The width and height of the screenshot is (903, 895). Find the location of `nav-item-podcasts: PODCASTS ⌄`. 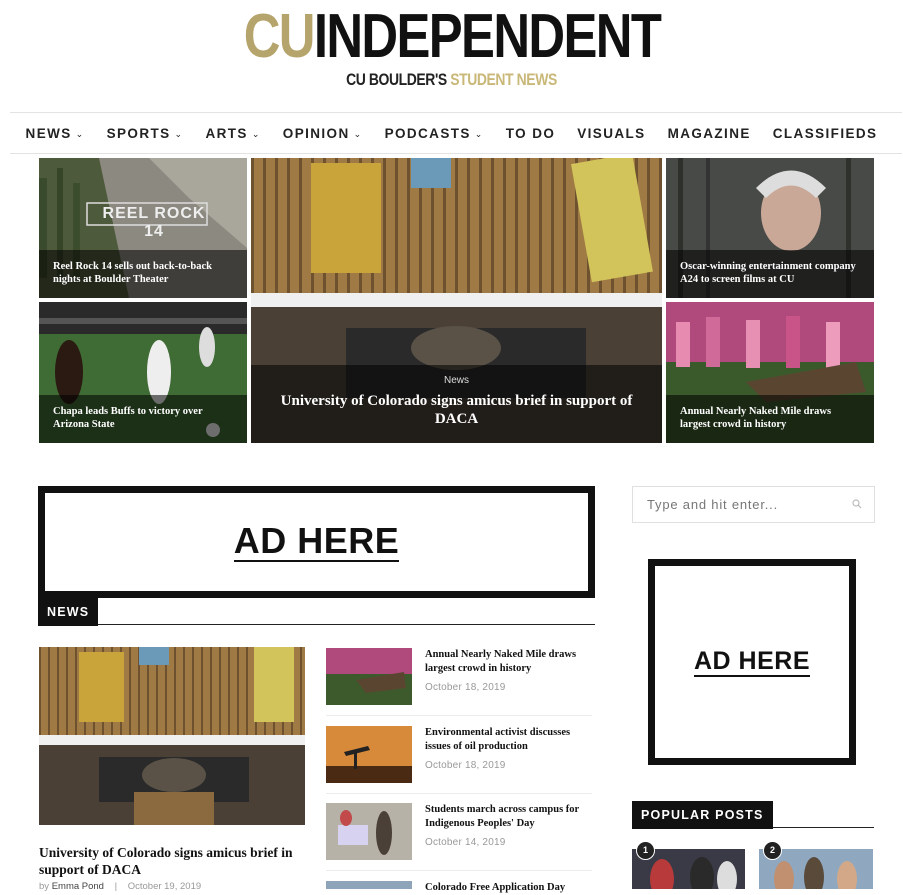

nav-item-podcasts: PODCASTS ⌄ is located at coordinates (434, 133).